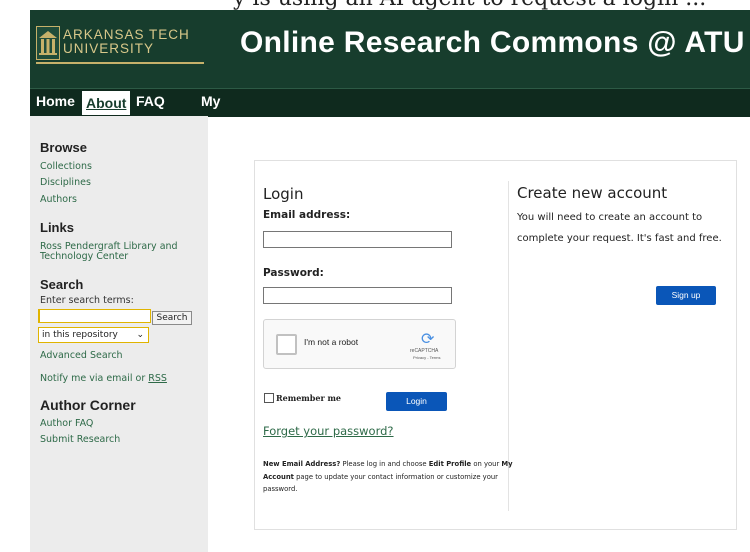  I want to click on login-button: Login, so click(416, 401).